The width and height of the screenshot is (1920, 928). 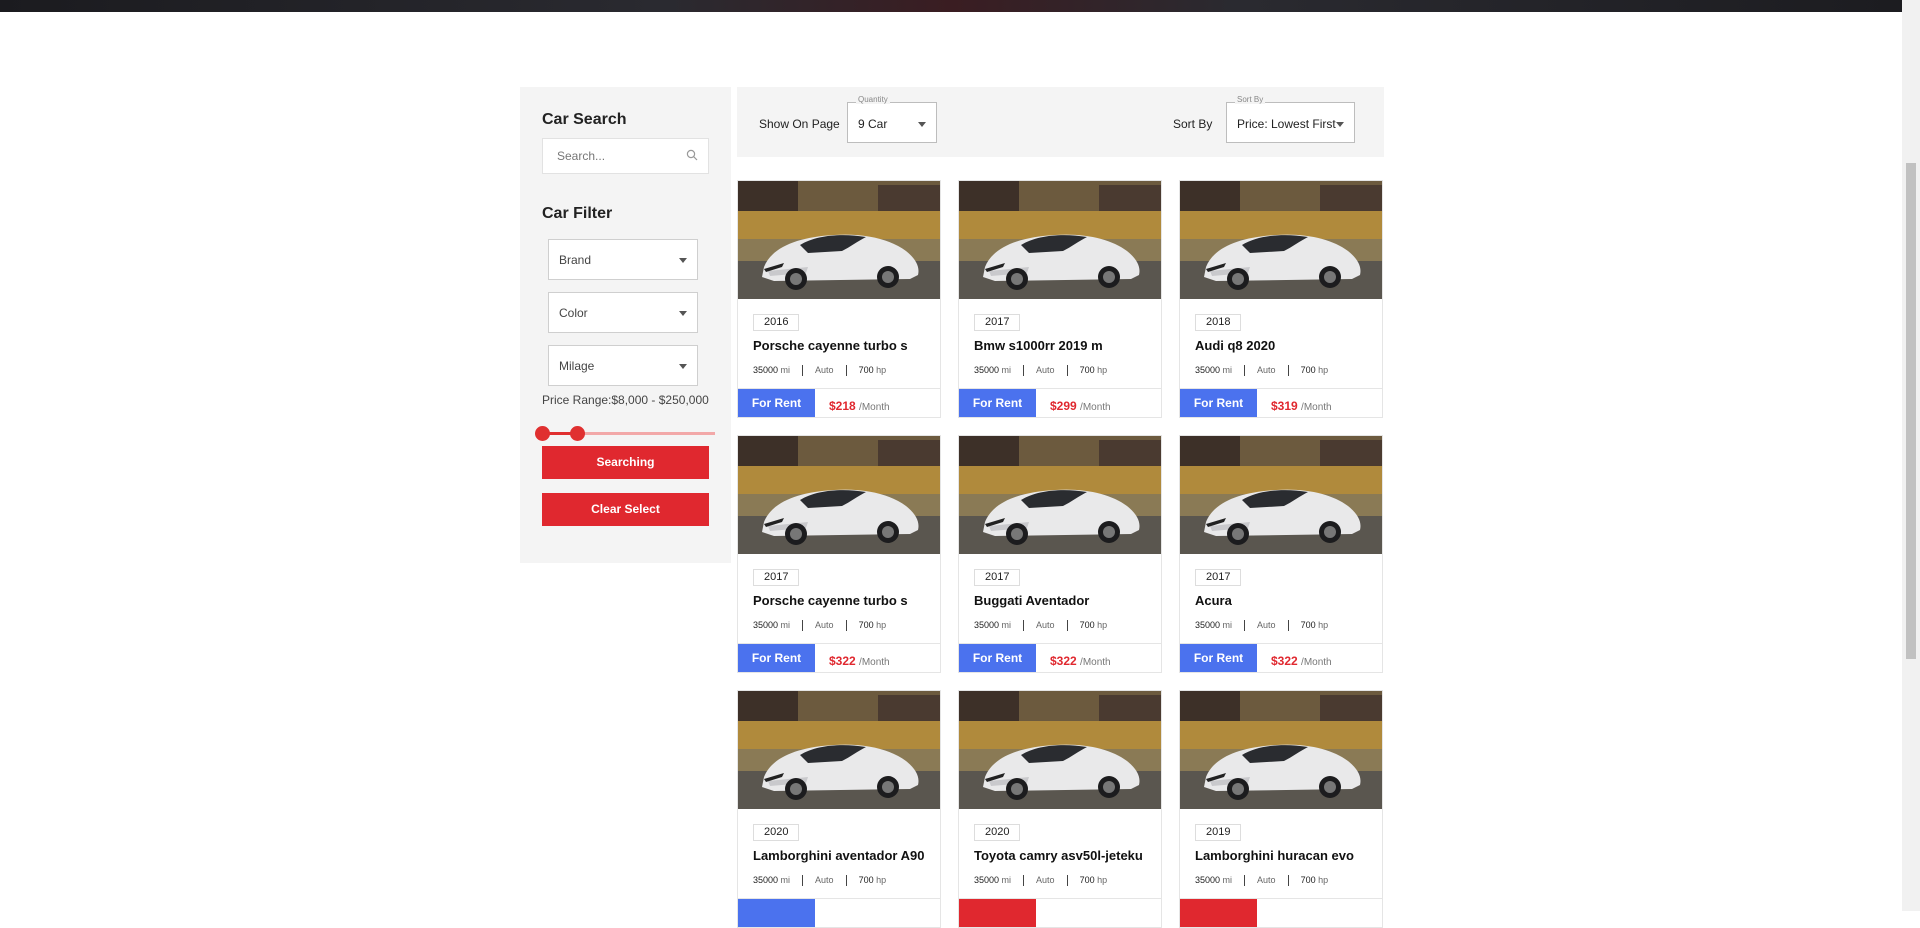 I want to click on price-range-label: Price Range:, so click(x=577, y=400).